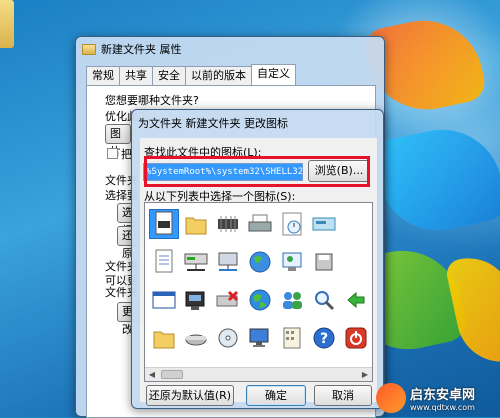 The width and height of the screenshot is (500, 418). What do you see at coordinates (442, 407) in the screenshot?
I see `watermark-url: www.qdtxw.com` at bounding box center [442, 407].